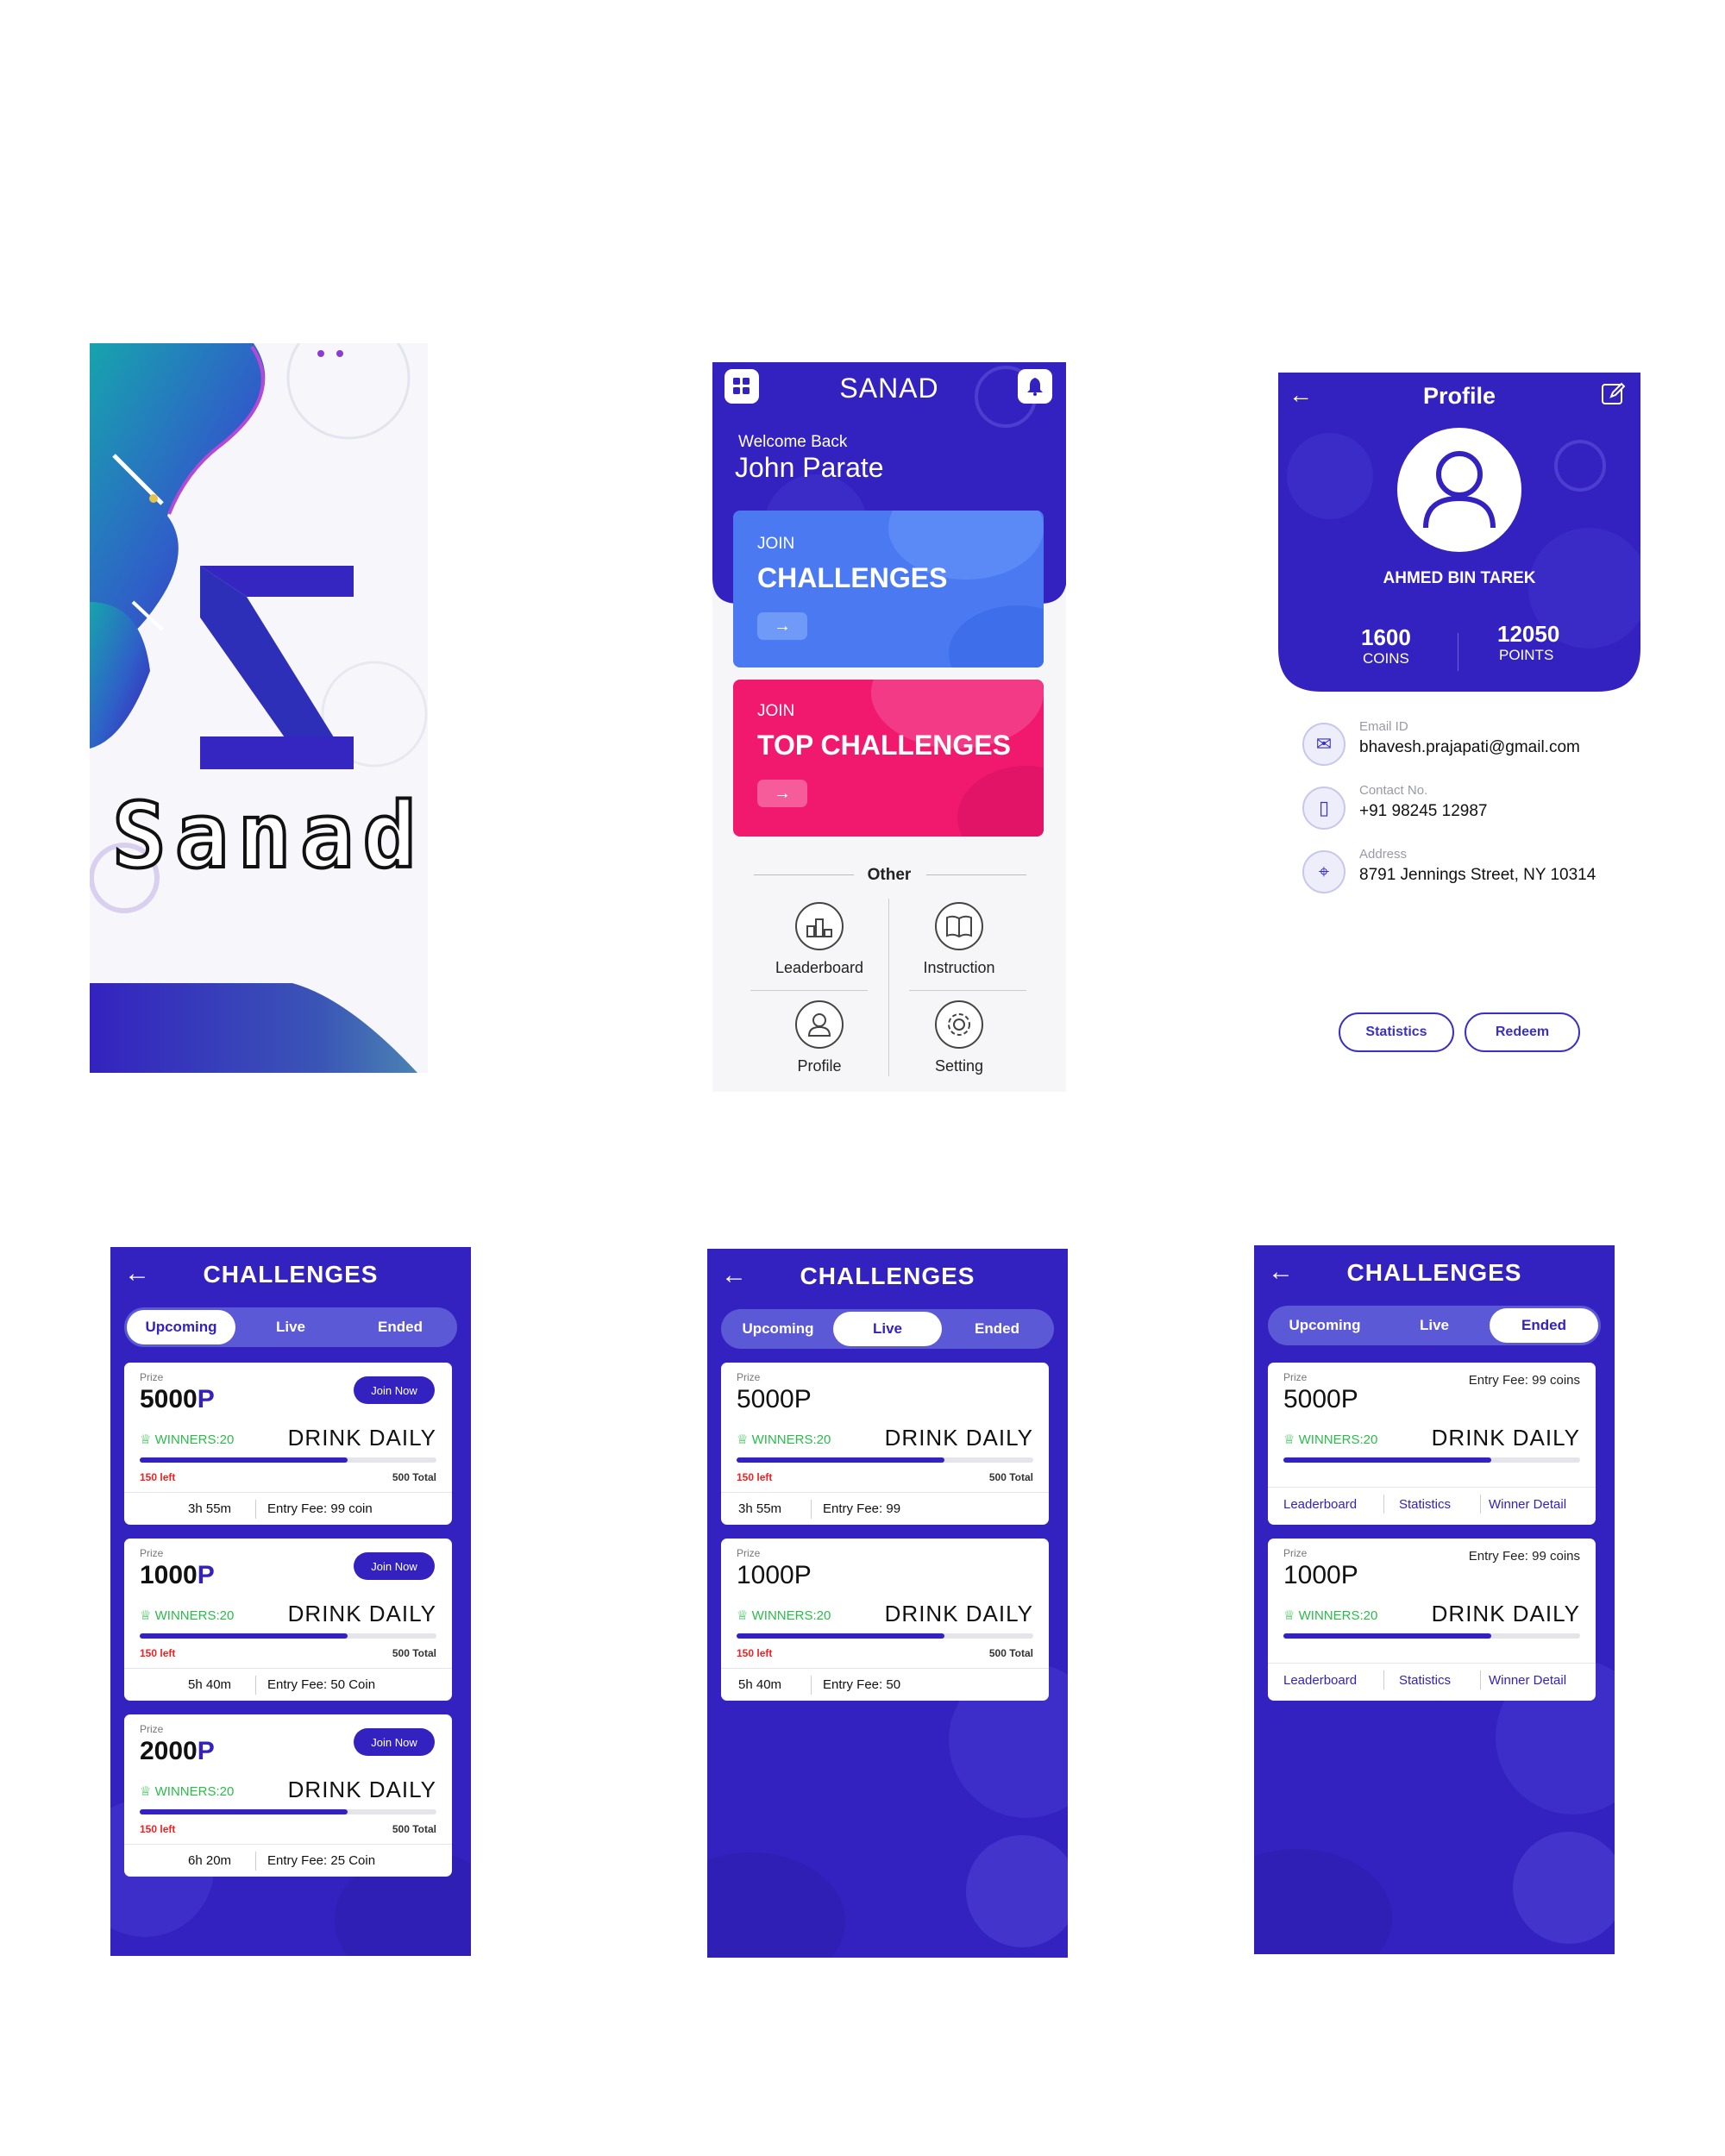  I want to click on winners-count: ♕ WINNERS:20, so click(187, 1615).